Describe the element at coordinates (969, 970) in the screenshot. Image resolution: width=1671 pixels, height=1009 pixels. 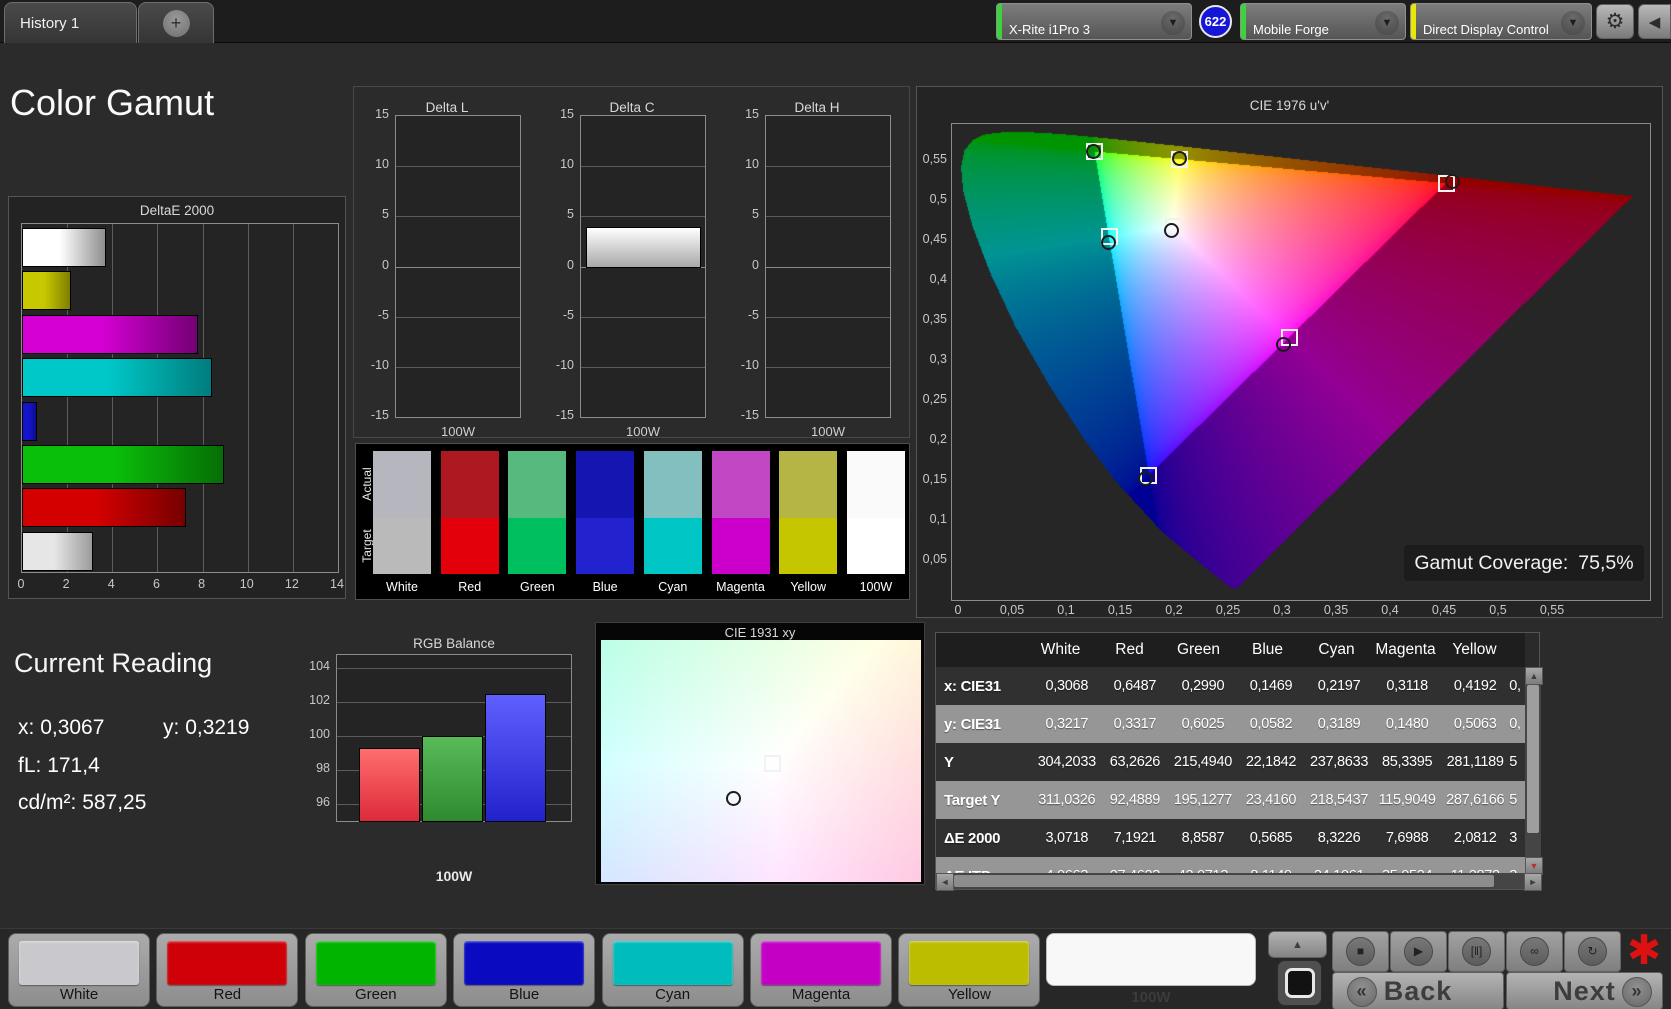
I see `pattern-button-yellow: Yellow` at that location.